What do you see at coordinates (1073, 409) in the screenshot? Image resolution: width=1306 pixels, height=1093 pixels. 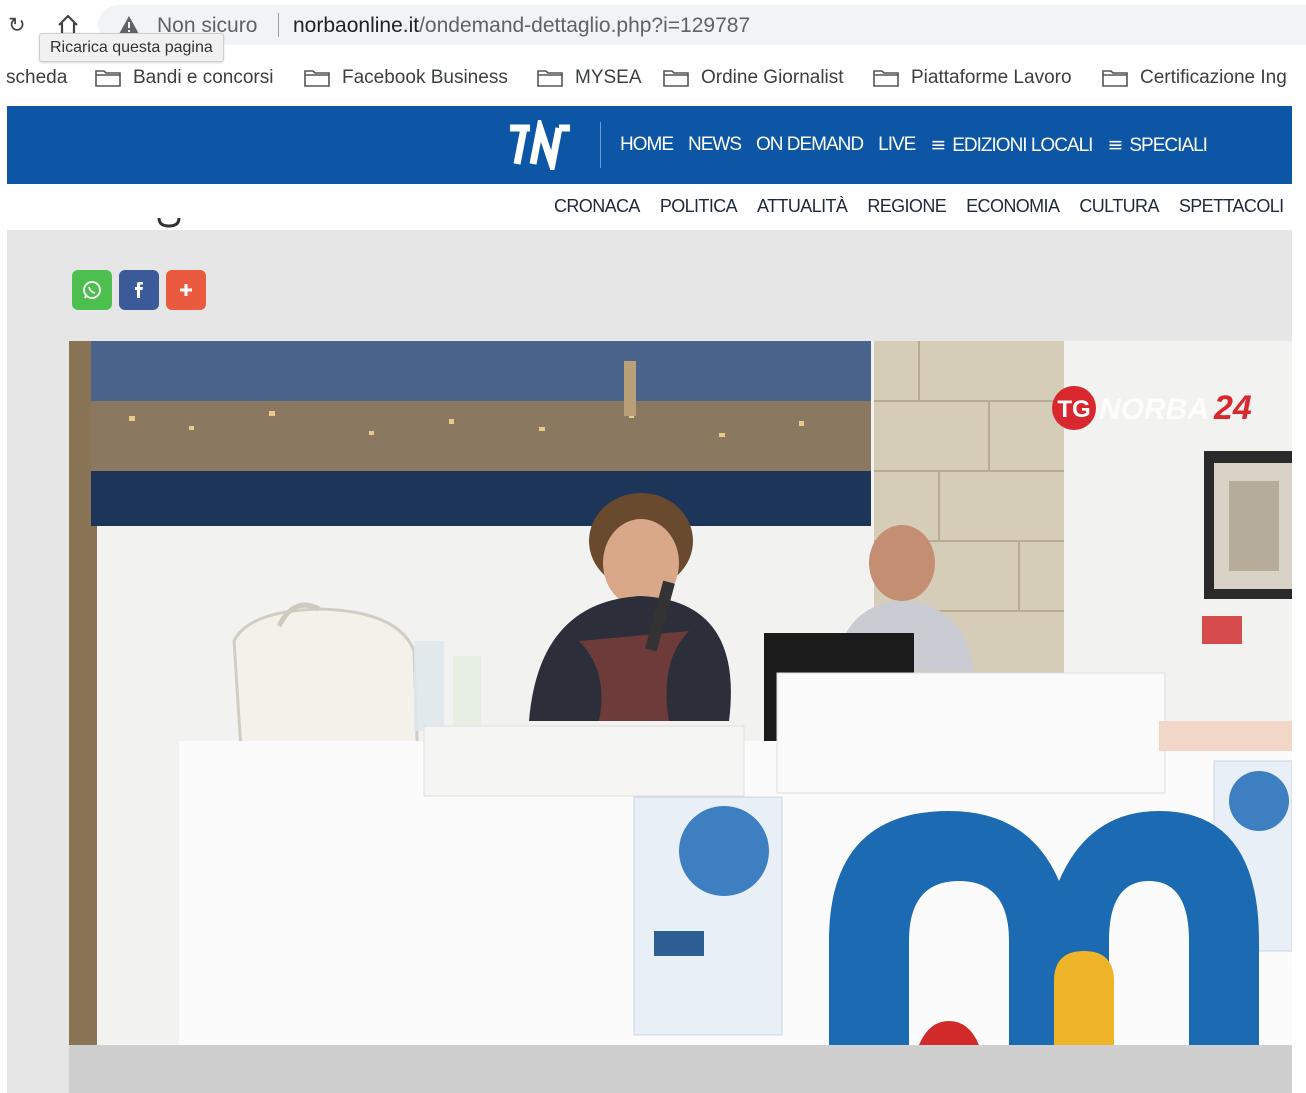 I see `channel-logo-tg: TG` at bounding box center [1073, 409].